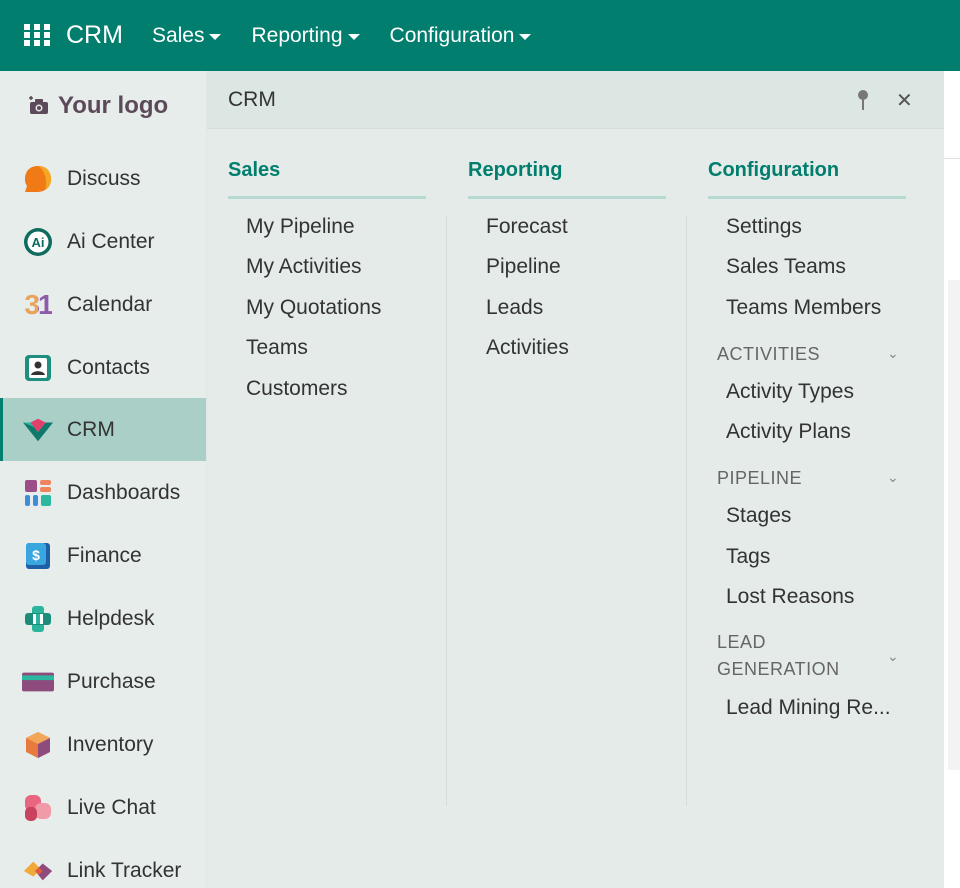 This screenshot has height=888, width=960. What do you see at coordinates (748, 557) in the screenshot?
I see `menu-link-tags: Tags` at bounding box center [748, 557].